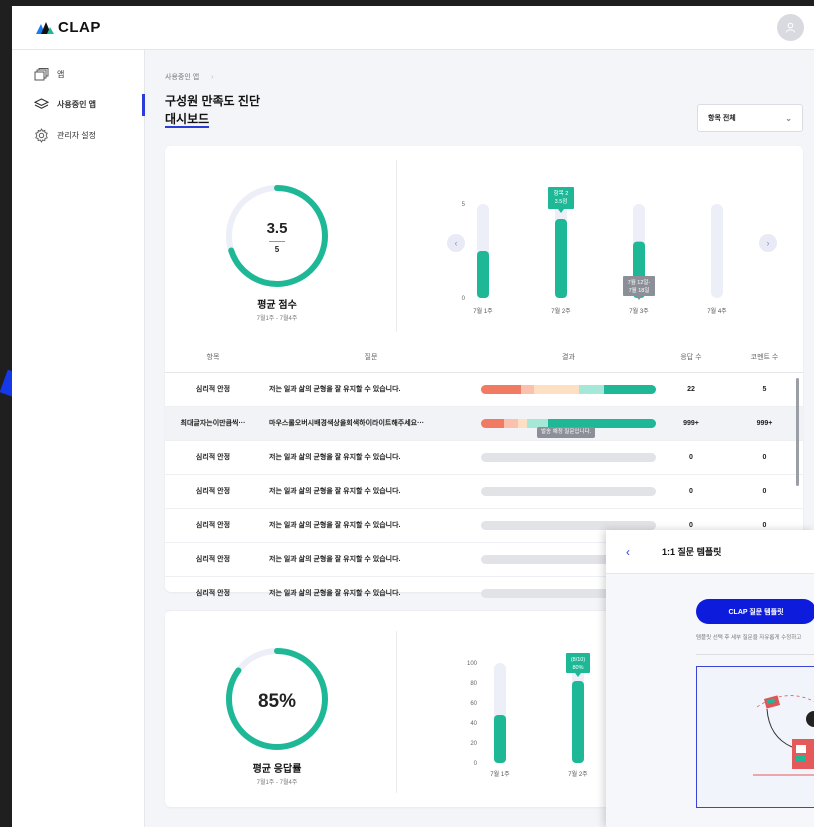 The width and height of the screenshot is (814, 827). I want to click on page-title-line2: 대시보드, so click(187, 120).